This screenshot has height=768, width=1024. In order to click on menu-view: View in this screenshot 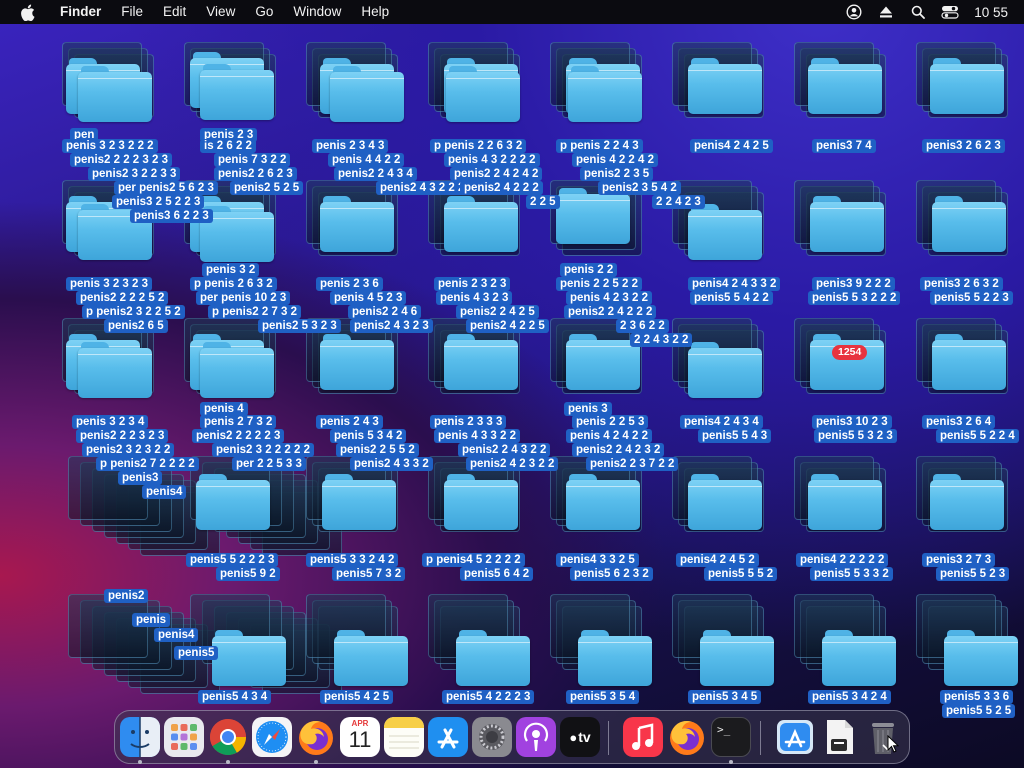, I will do `click(220, 12)`.